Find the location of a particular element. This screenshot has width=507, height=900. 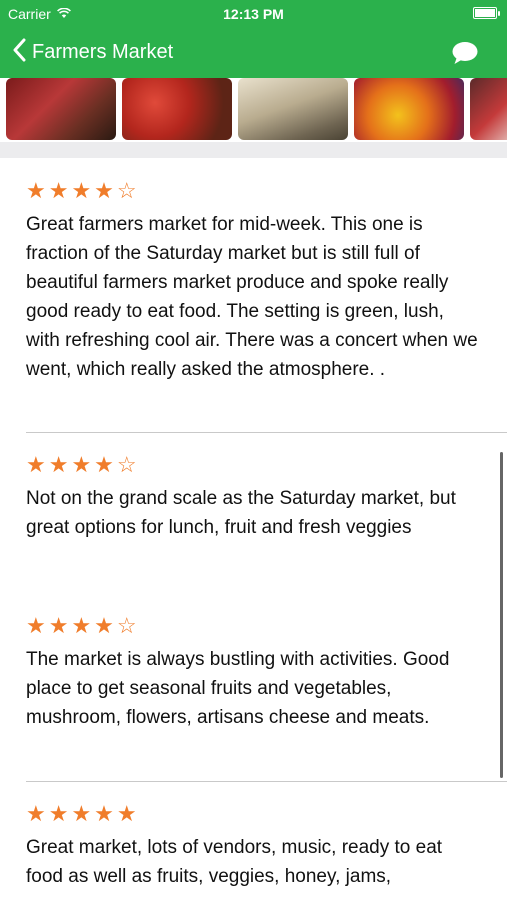

battery-level is located at coordinates (485, 13).